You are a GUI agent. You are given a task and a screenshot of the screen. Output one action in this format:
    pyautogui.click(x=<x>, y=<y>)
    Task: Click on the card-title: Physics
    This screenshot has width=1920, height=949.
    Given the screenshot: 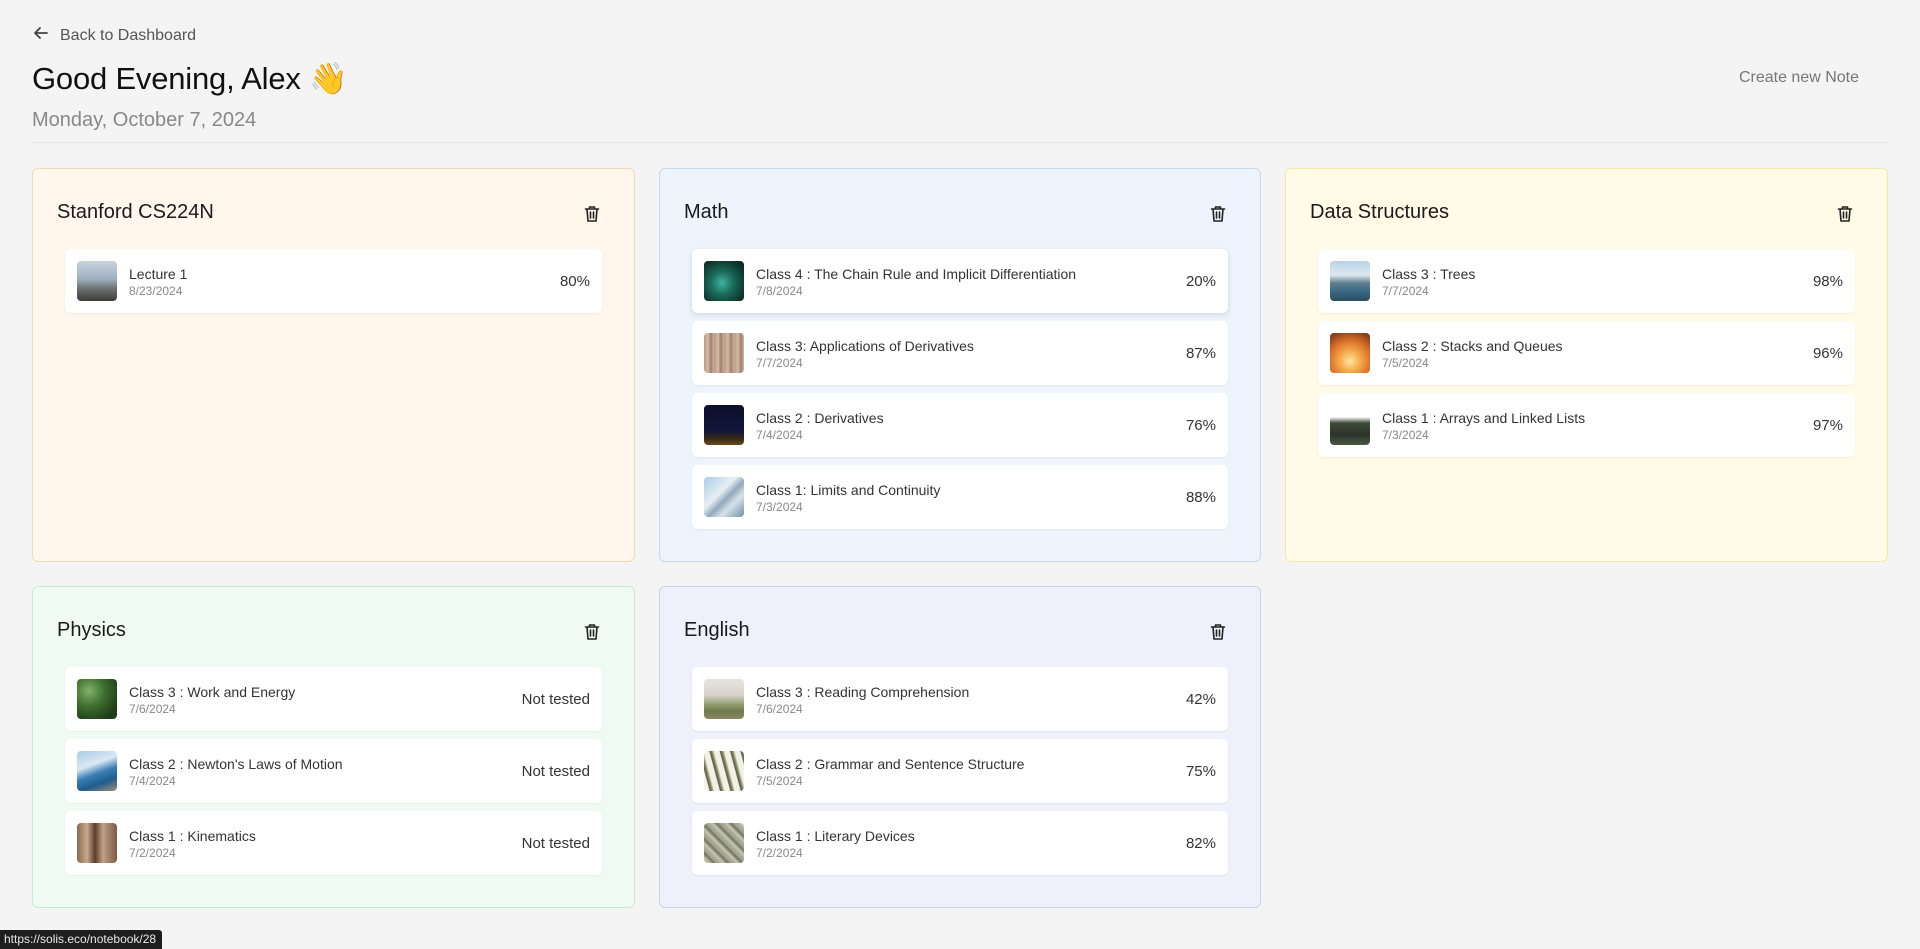 What is the action you would take?
    pyautogui.click(x=91, y=630)
    